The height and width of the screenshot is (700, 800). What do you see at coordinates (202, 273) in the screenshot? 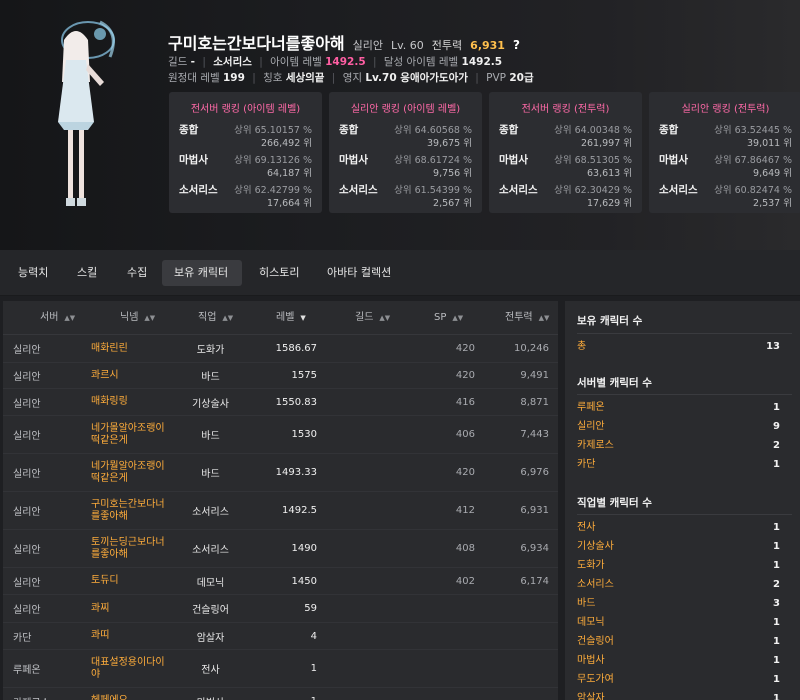
I see `tab-owned-characters: 보유 캐릭터` at bounding box center [202, 273].